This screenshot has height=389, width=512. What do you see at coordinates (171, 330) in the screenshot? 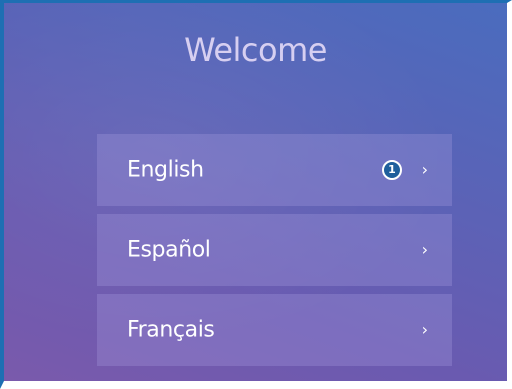
I see `language-label: Français` at bounding box center [171, 330].